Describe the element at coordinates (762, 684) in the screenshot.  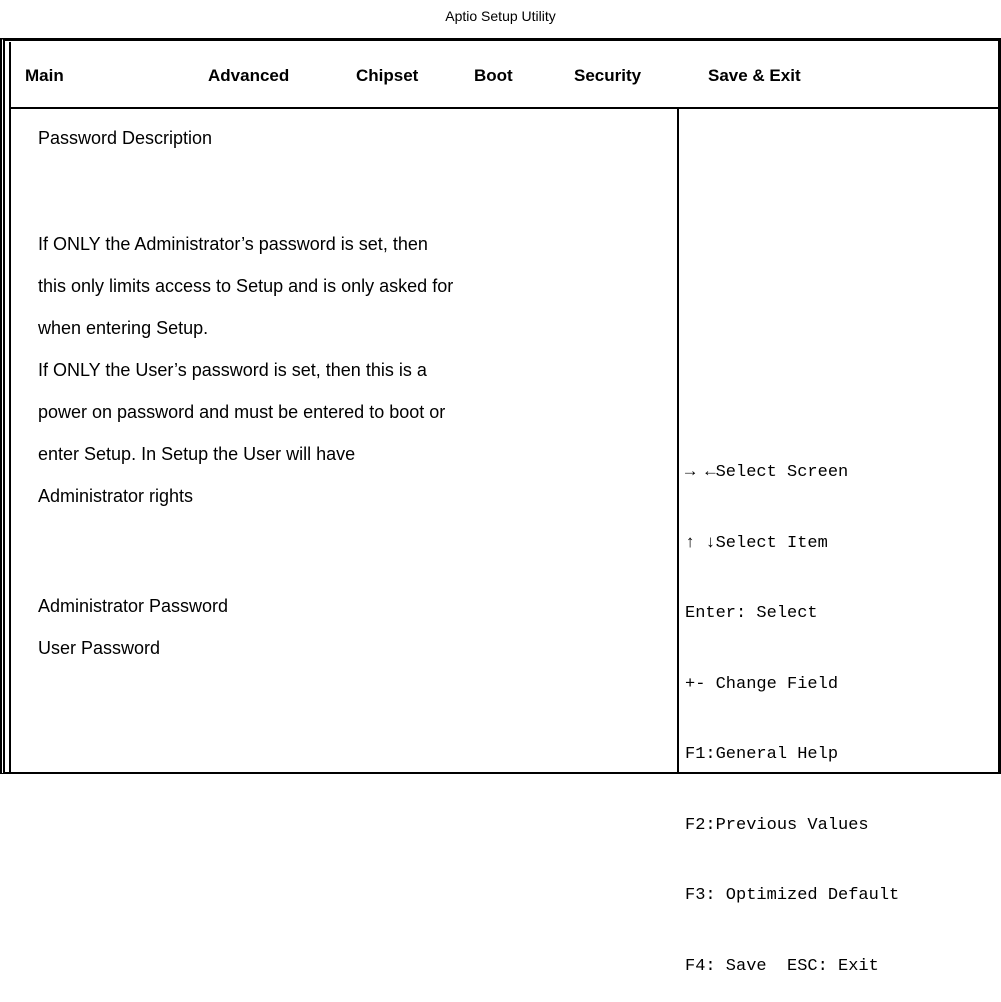
I see `help-line-change-field: +- Change Field` at that location.